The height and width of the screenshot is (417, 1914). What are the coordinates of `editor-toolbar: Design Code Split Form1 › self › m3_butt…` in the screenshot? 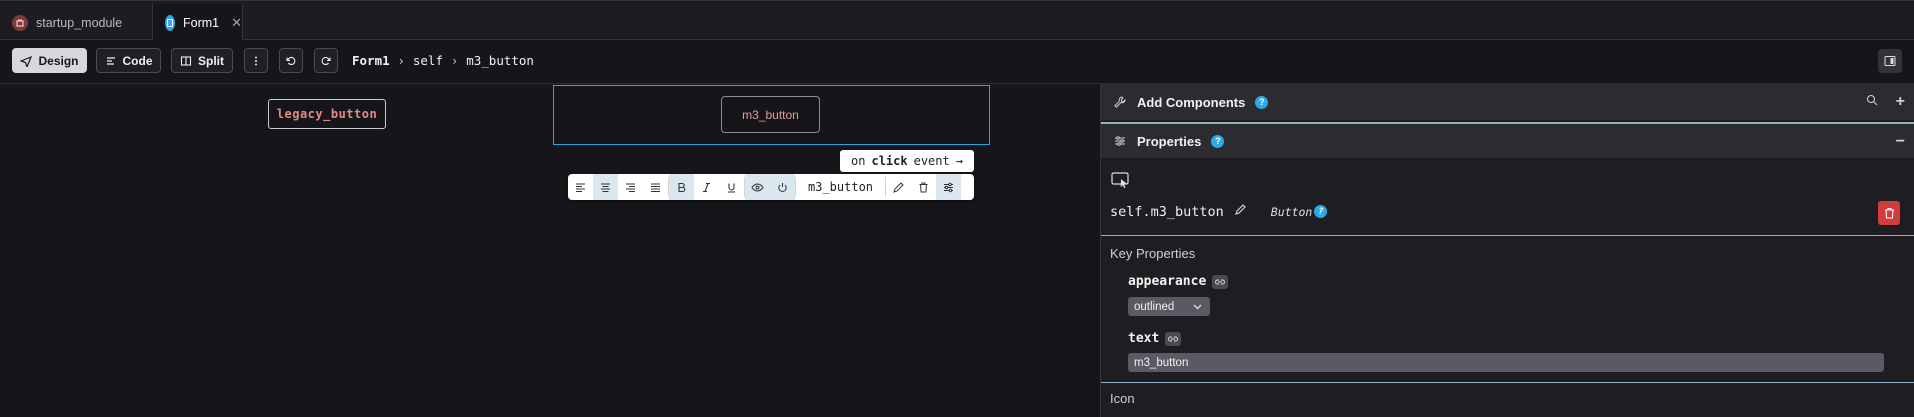 It's located at (957, 62).